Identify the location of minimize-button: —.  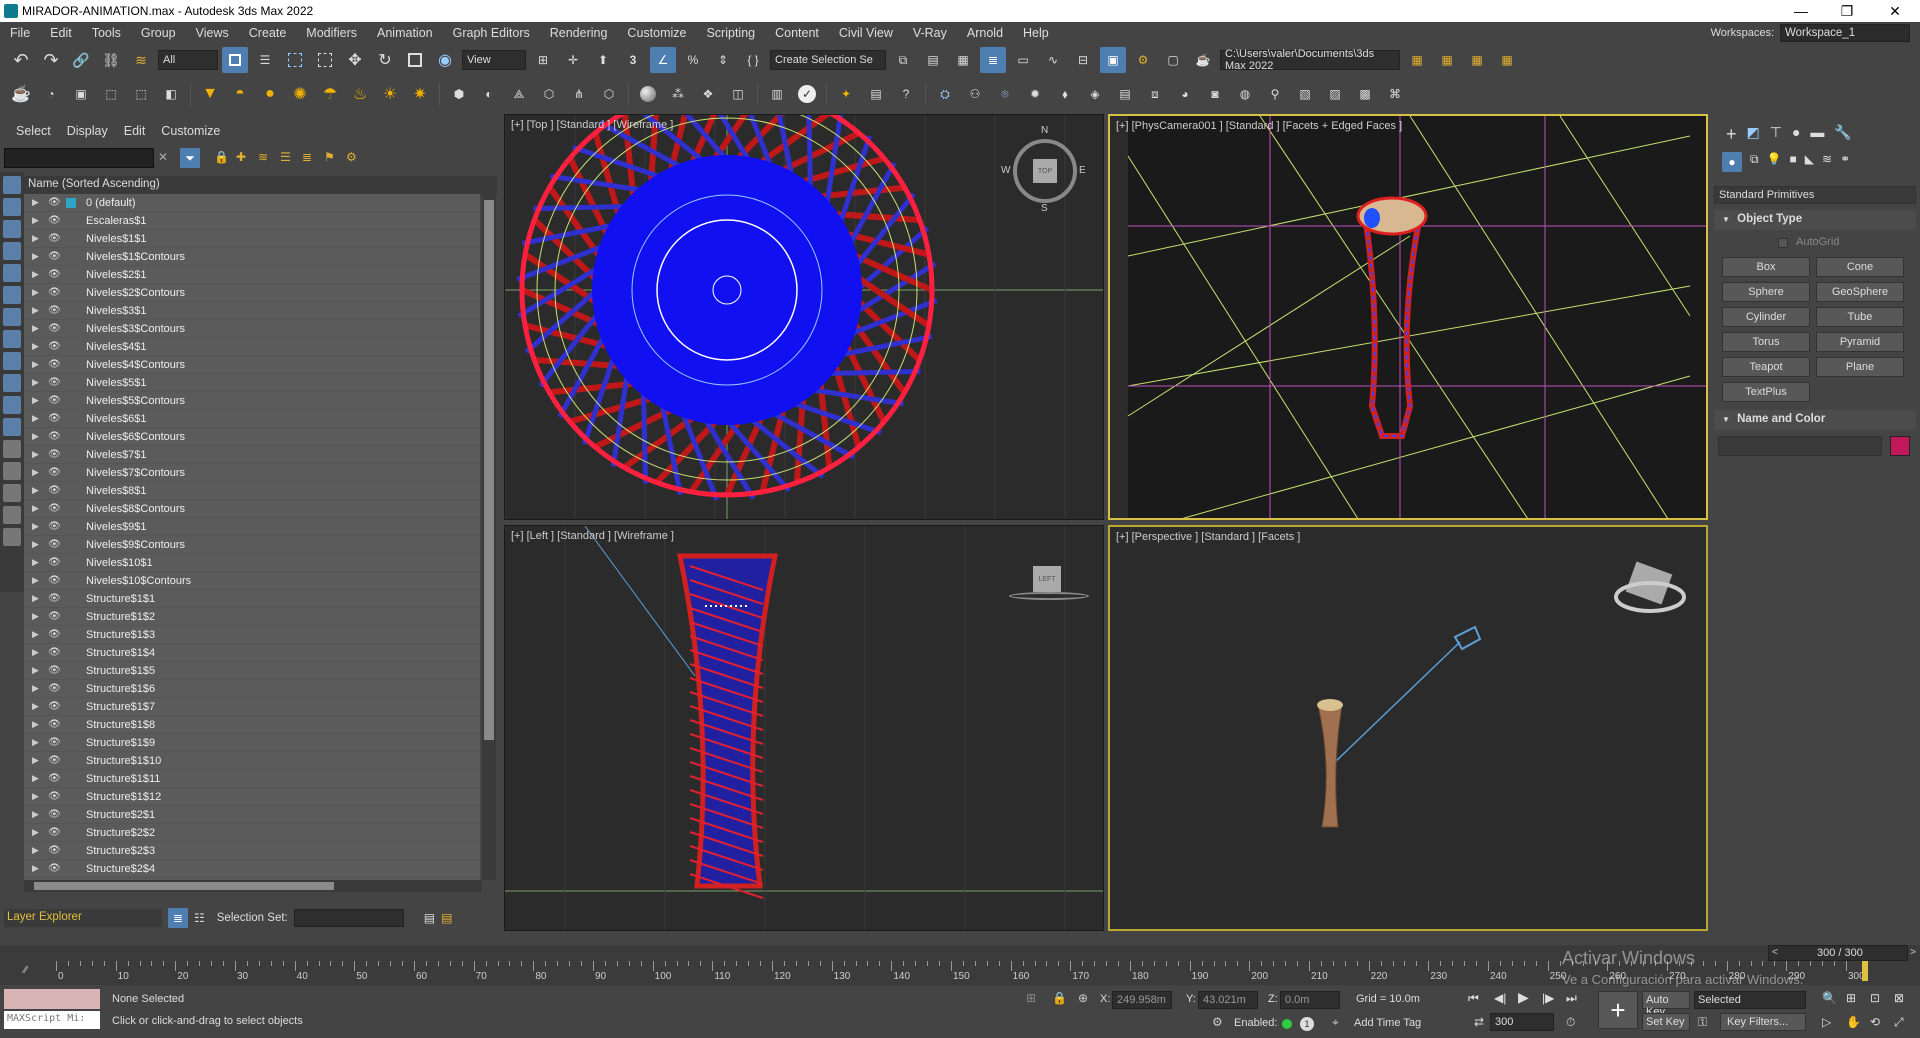
(1801, 11).